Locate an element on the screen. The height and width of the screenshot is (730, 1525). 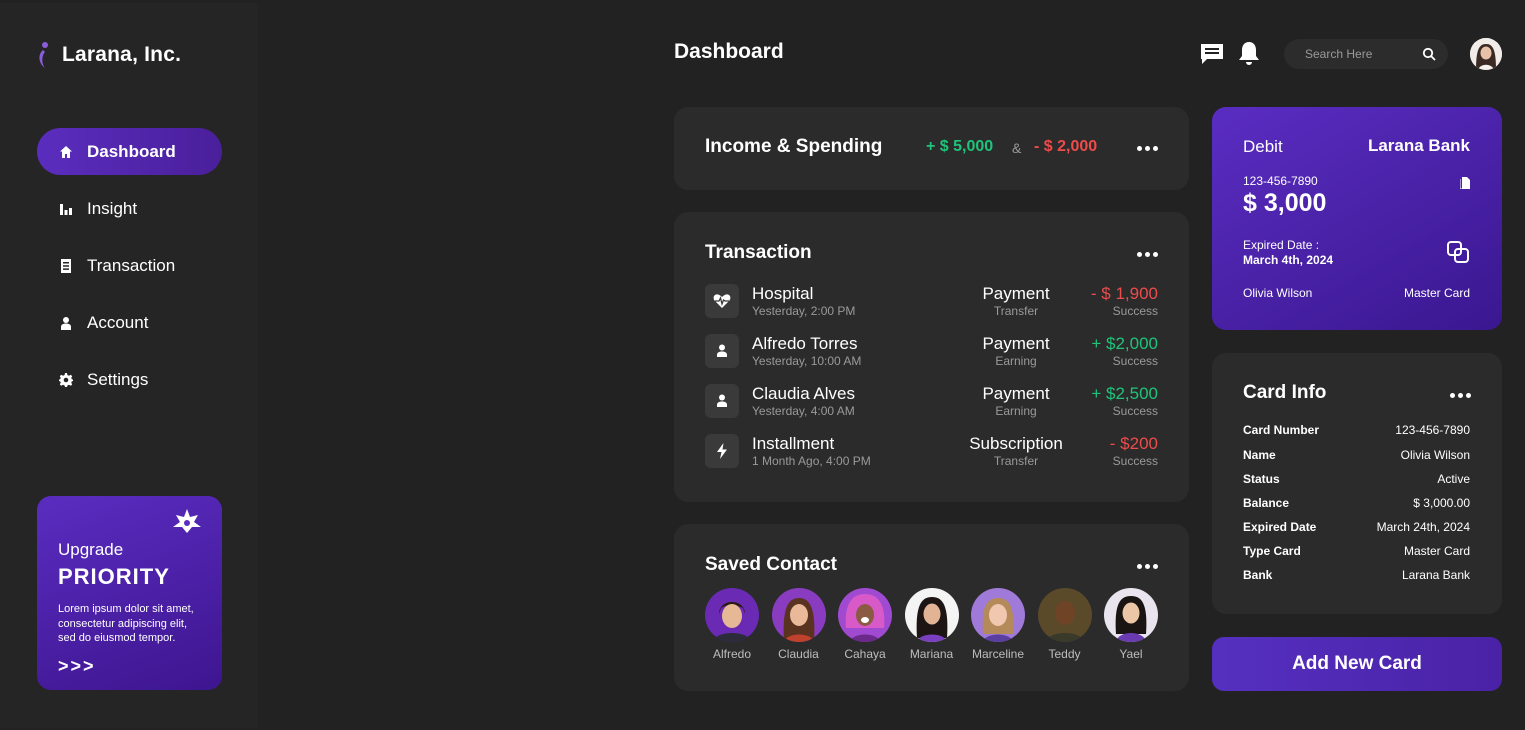
search-icon is located at coordinates (1429, 54).